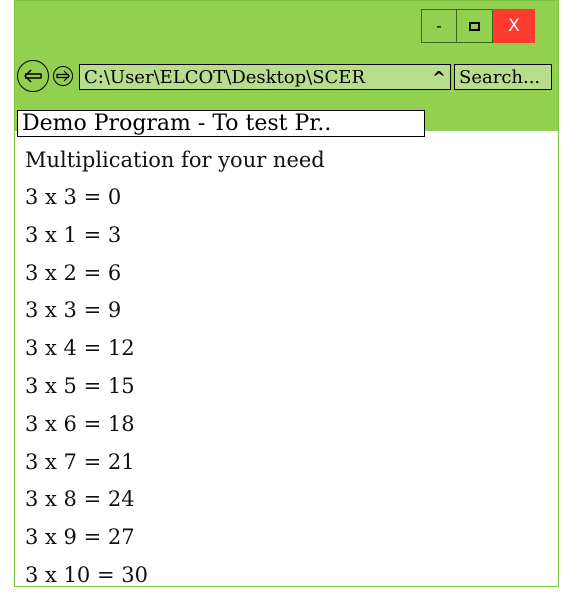 The height and width of the screenshot is (603, 576). I want to click on maximize-icon, so click(474, 26).